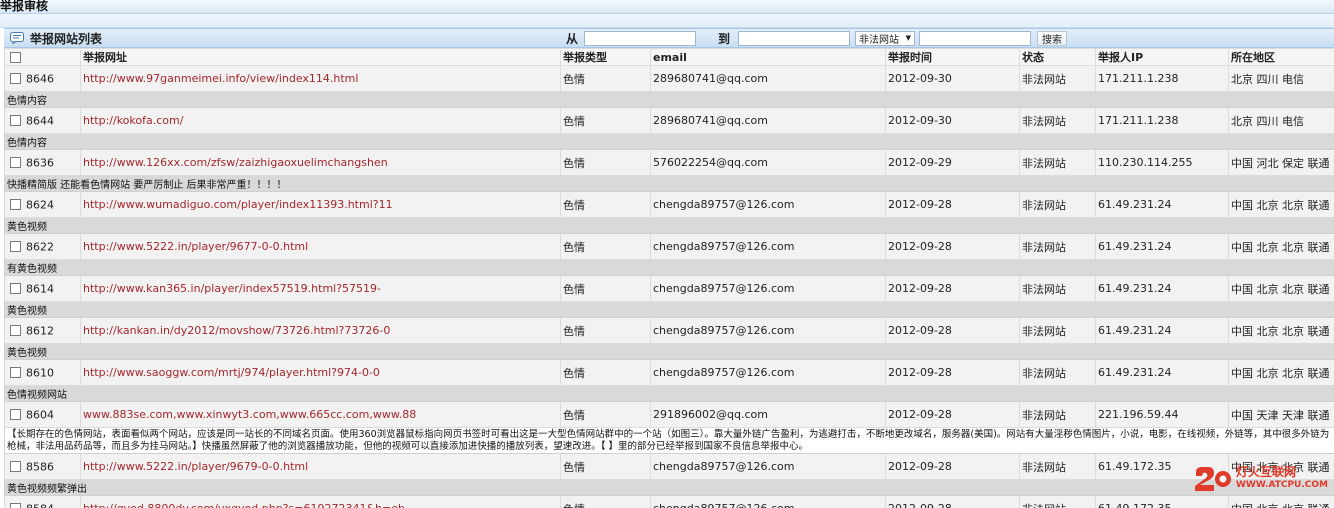 This screenshot has width=1334, height=508. I want to click on report-id: 8636, so click(40, 163).